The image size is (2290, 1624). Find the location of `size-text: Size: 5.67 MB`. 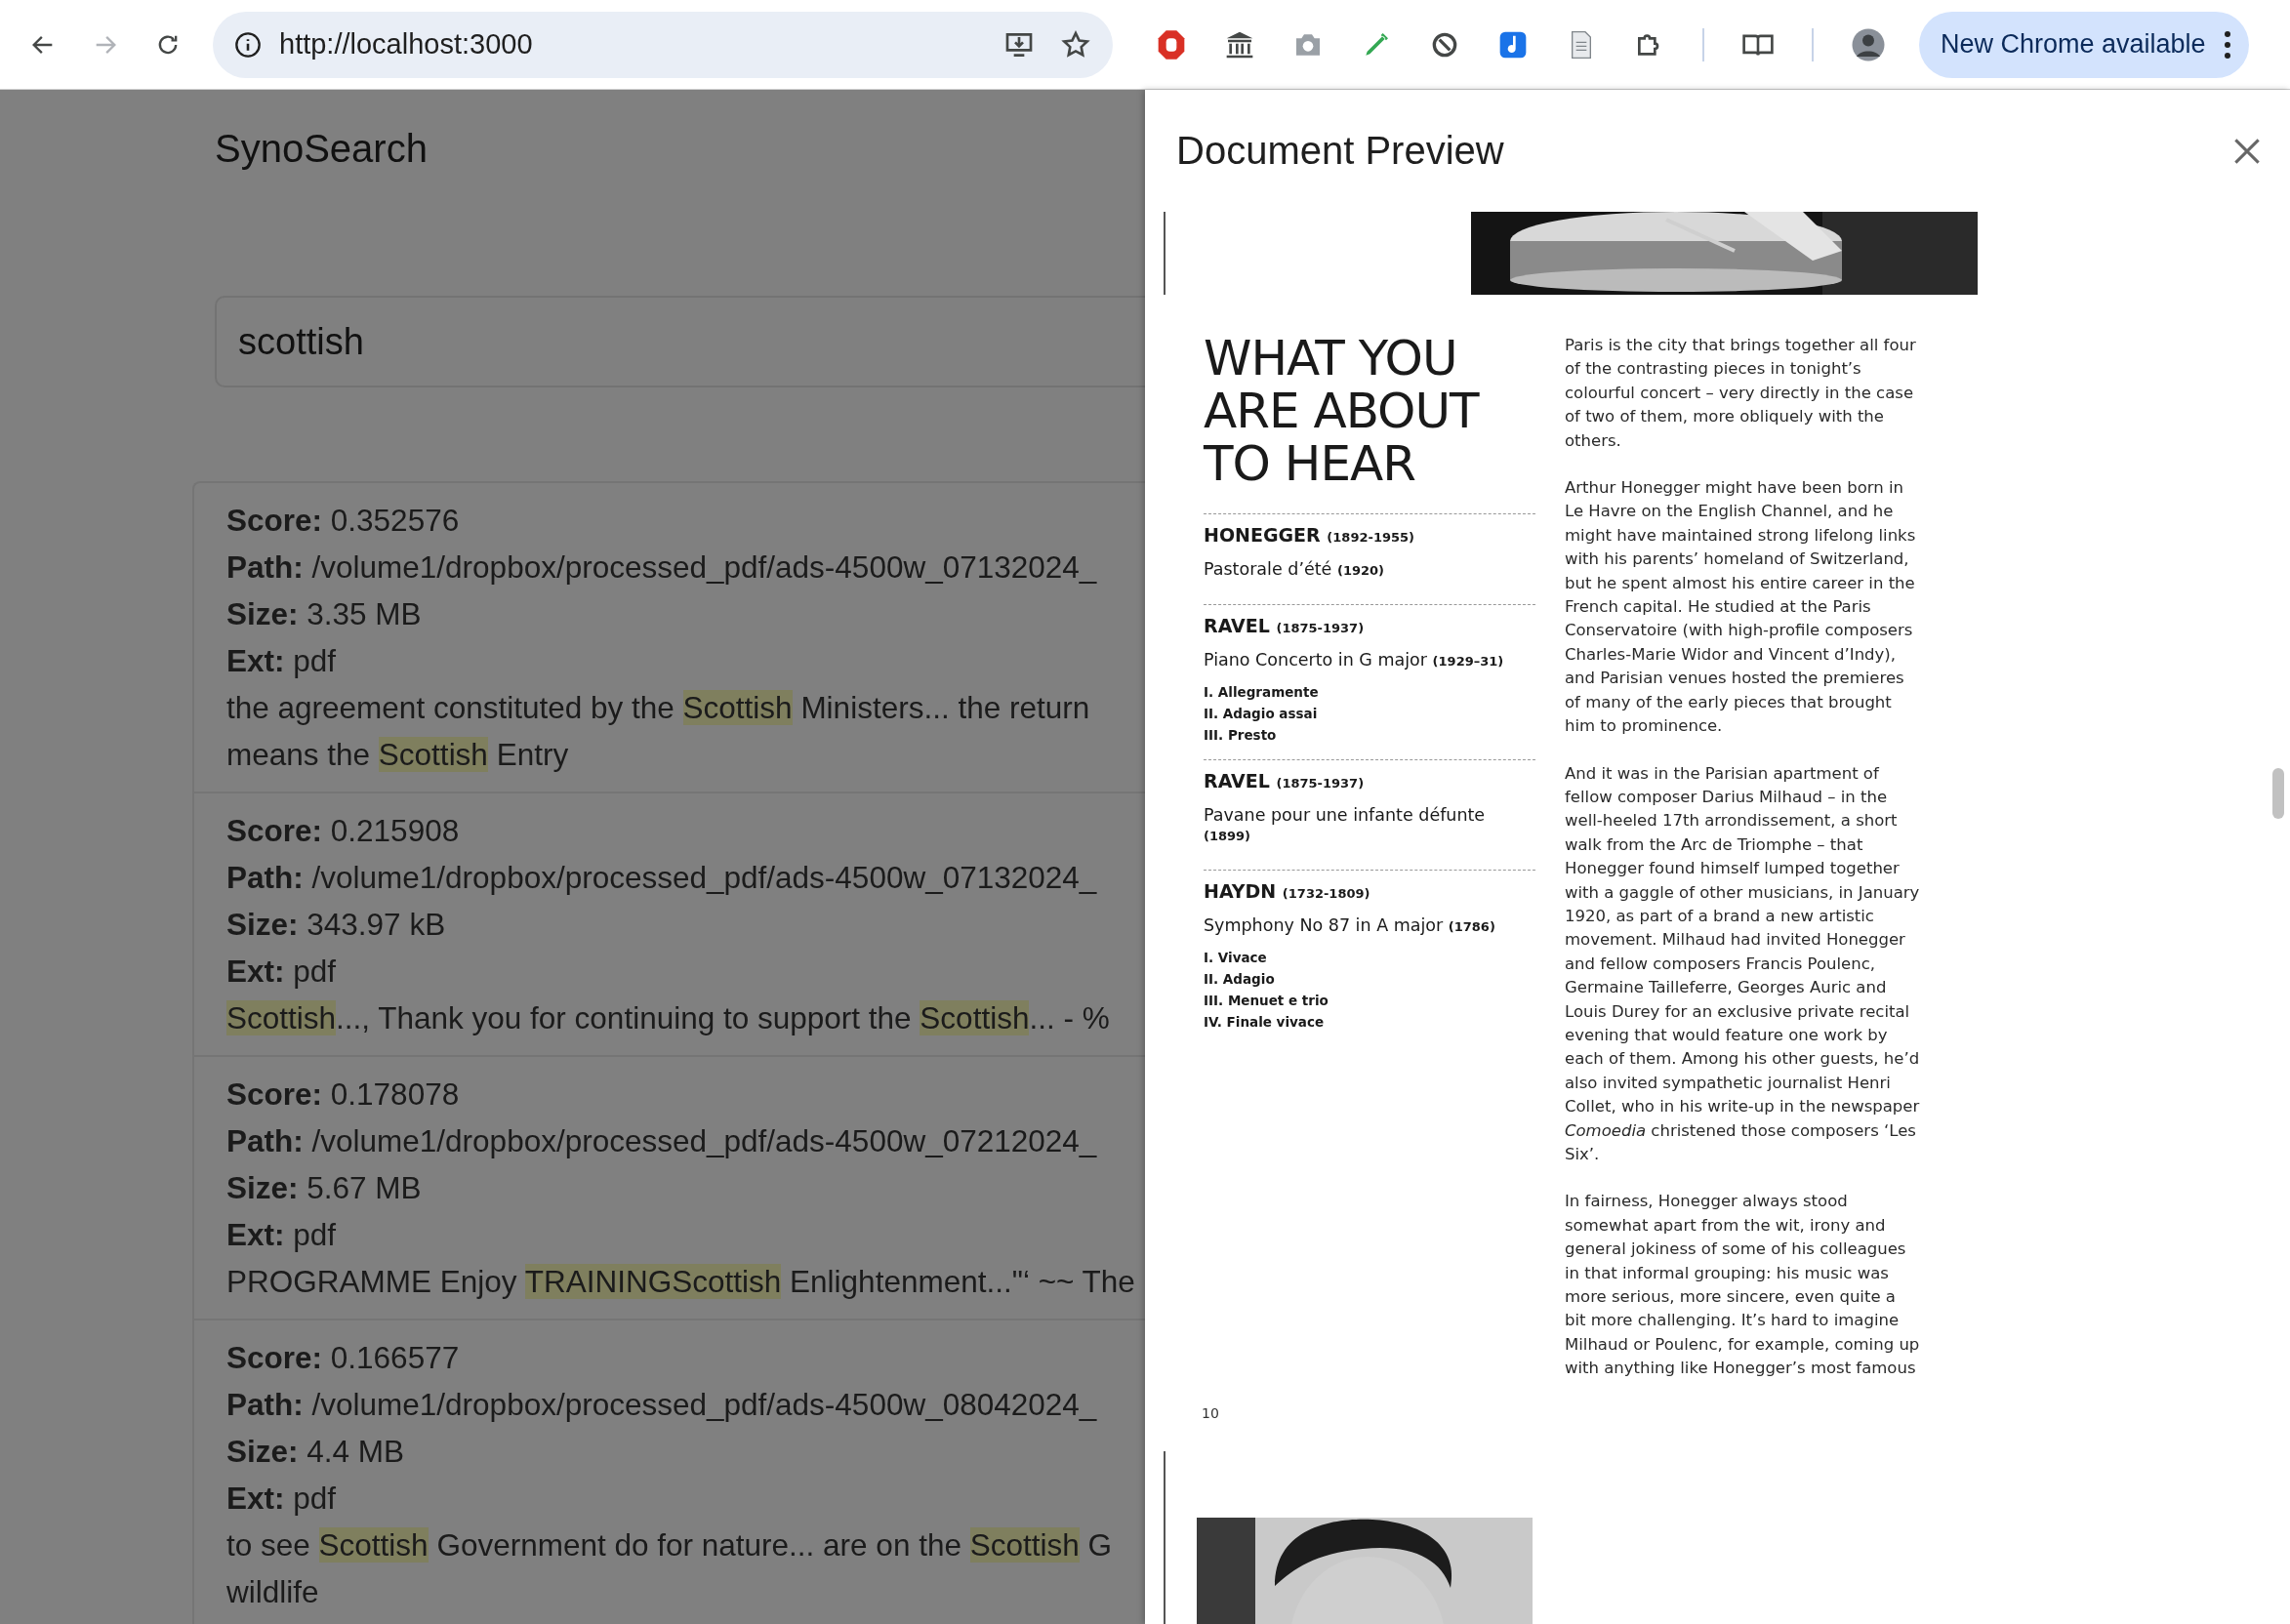

size-text: Size: 5.67 MB is located at coordinates (324, 1188).